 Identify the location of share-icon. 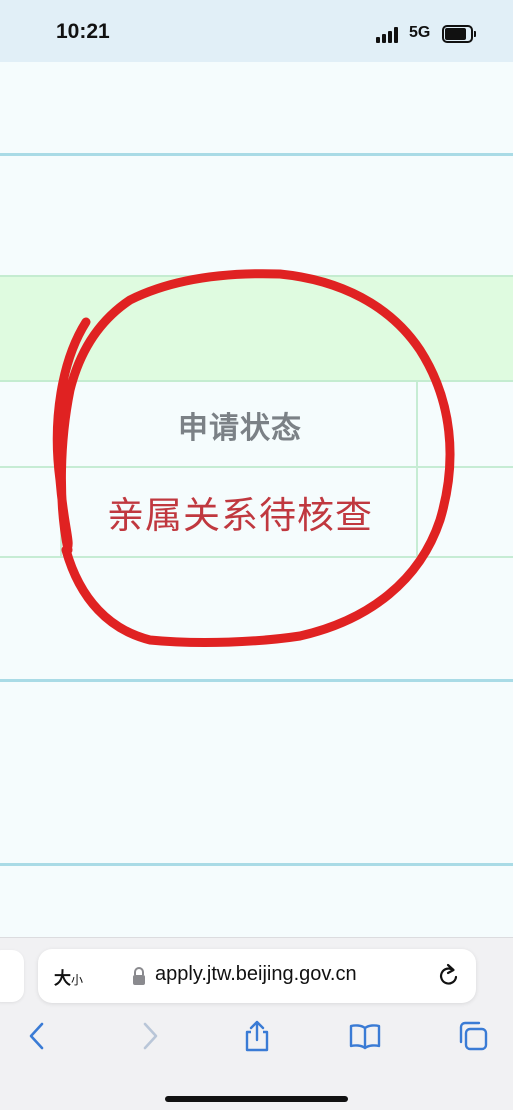
(257, 1036).